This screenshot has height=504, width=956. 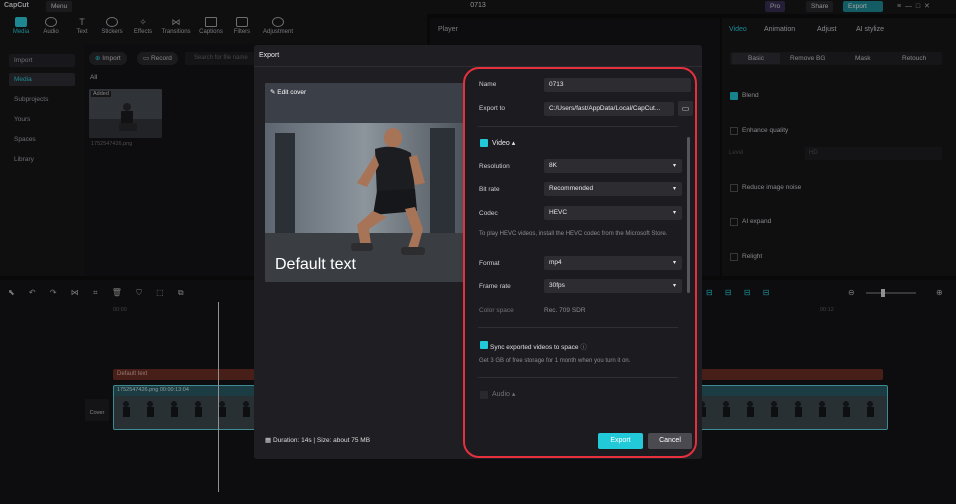 I want to click on export-dialog-title: Export, so click(x=269, y=55).